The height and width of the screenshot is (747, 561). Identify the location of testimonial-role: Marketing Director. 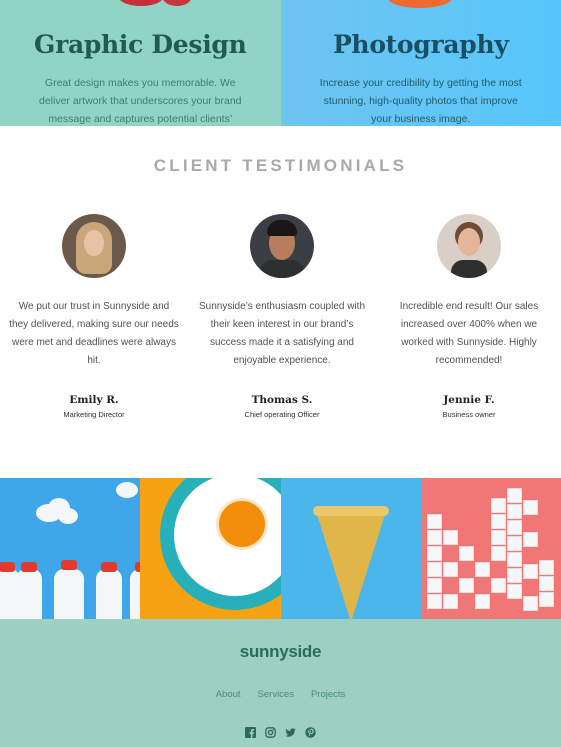
(94, 414).